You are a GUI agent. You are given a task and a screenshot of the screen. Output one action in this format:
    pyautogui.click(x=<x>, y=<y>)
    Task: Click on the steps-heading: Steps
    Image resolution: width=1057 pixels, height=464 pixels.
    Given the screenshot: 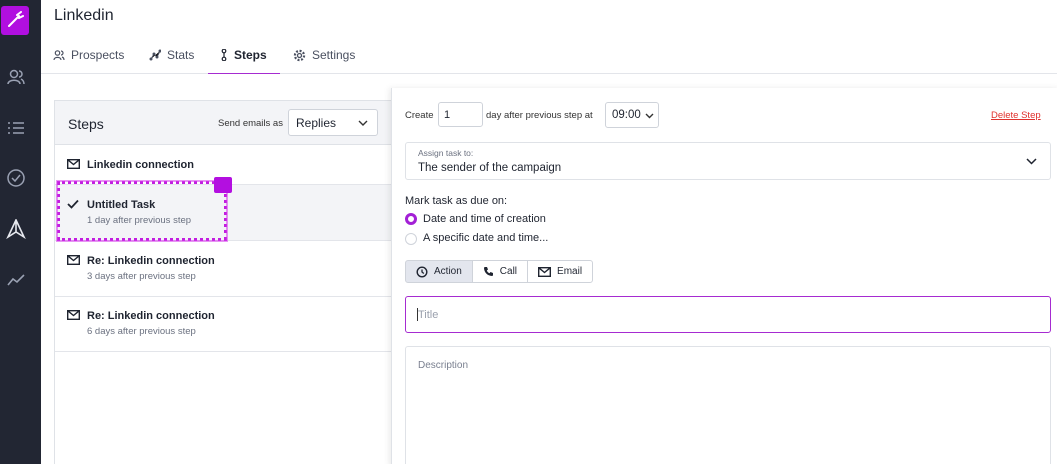 What is the action you would take?
    pyautogui.click(x=86, y=124)
    